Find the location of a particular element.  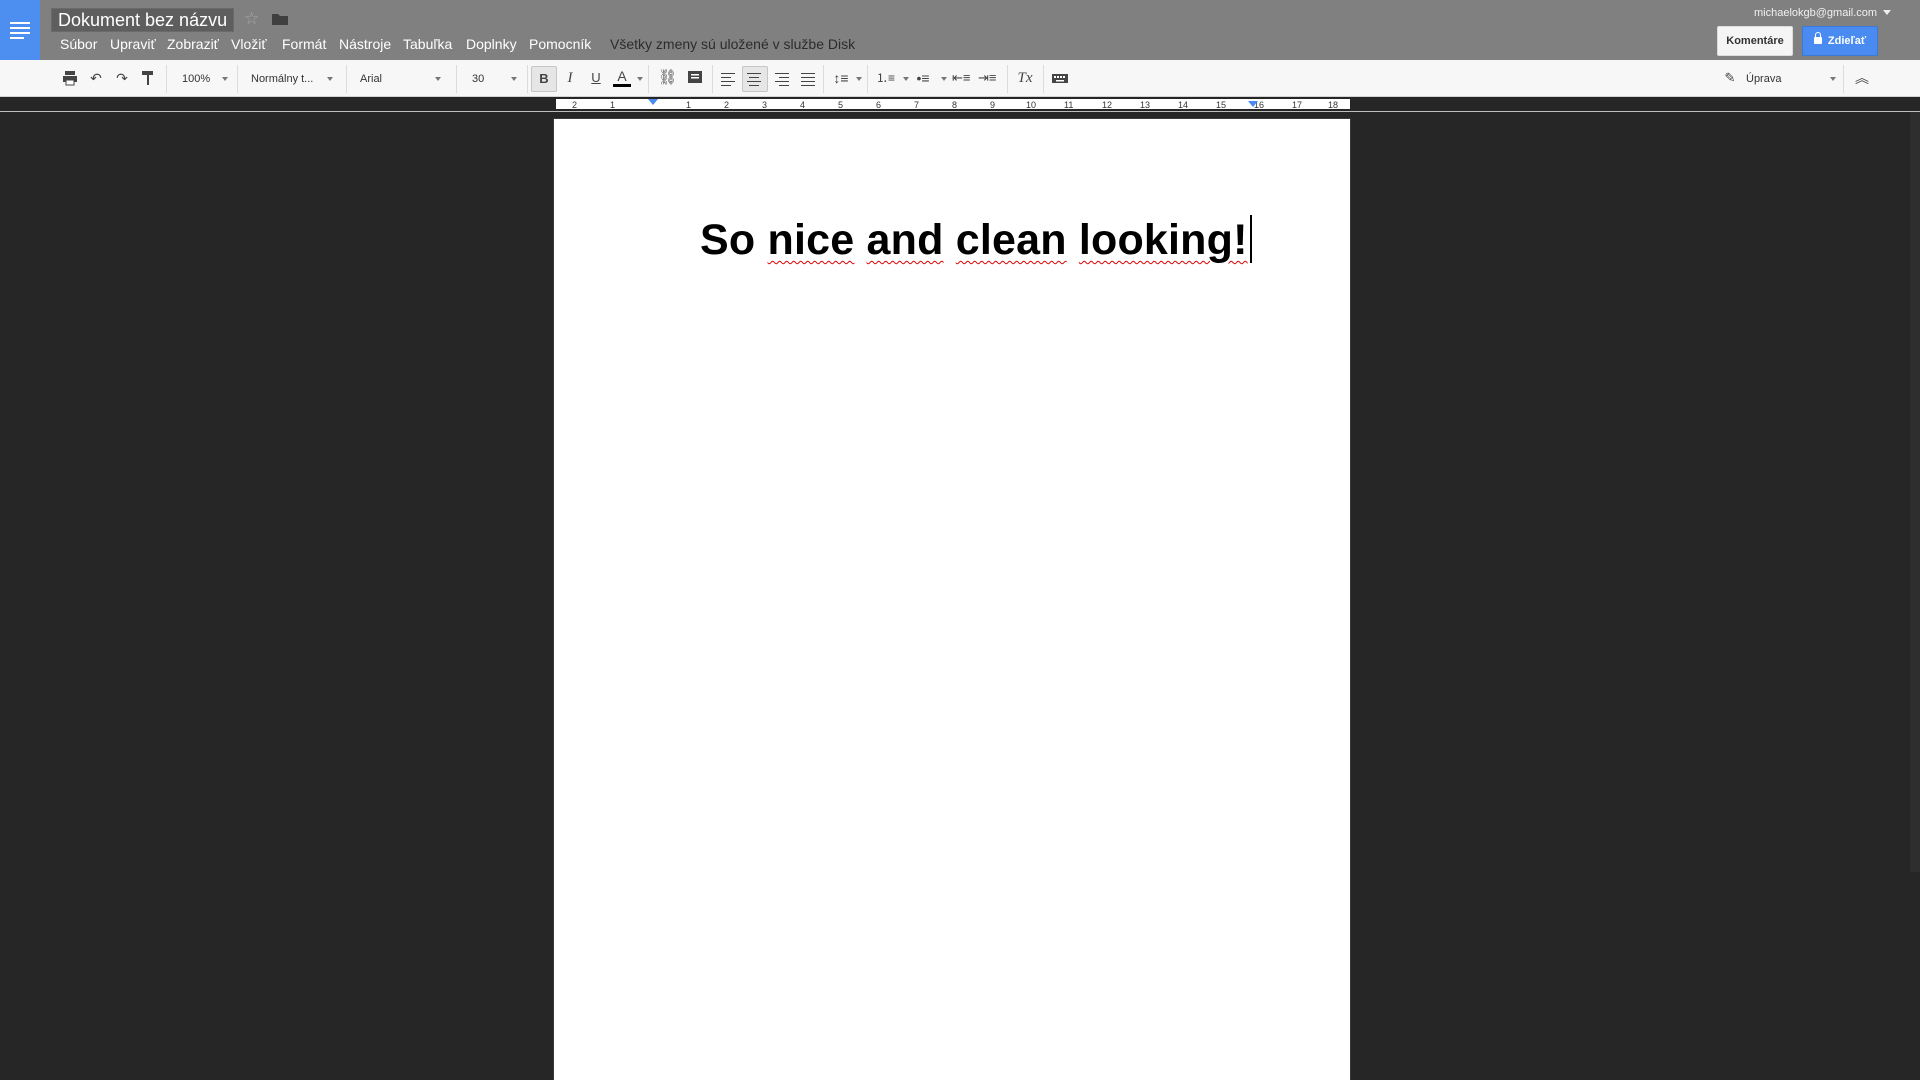

mode-caret-icon is located at coordinates (1833, 79).